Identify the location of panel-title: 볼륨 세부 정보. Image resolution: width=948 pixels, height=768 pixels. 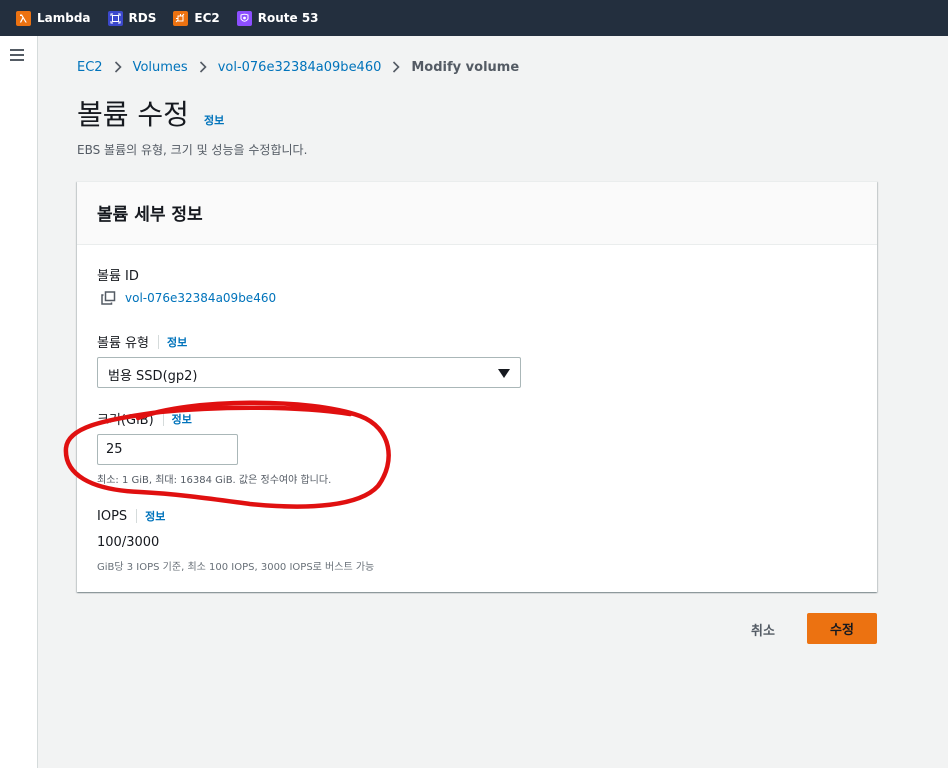
(150, 215).